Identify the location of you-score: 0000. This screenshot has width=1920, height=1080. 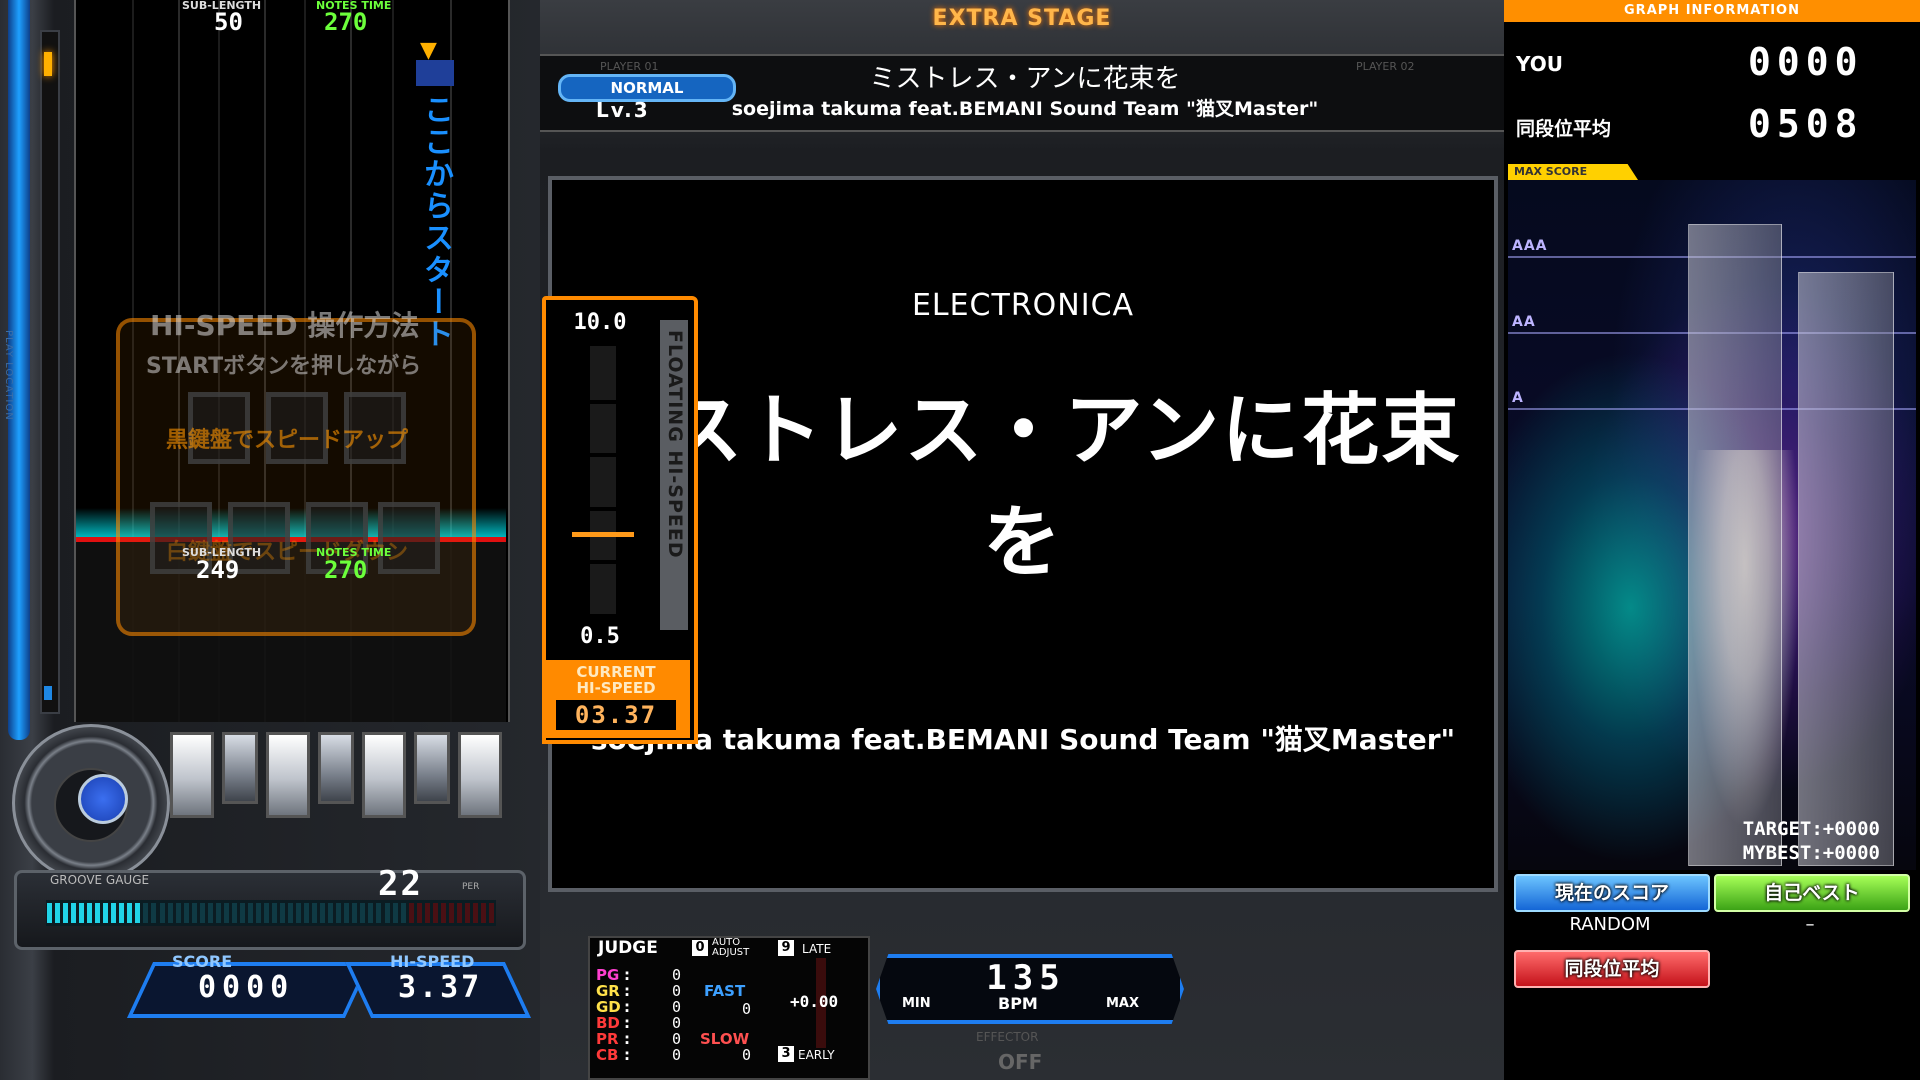
(1806, 62).